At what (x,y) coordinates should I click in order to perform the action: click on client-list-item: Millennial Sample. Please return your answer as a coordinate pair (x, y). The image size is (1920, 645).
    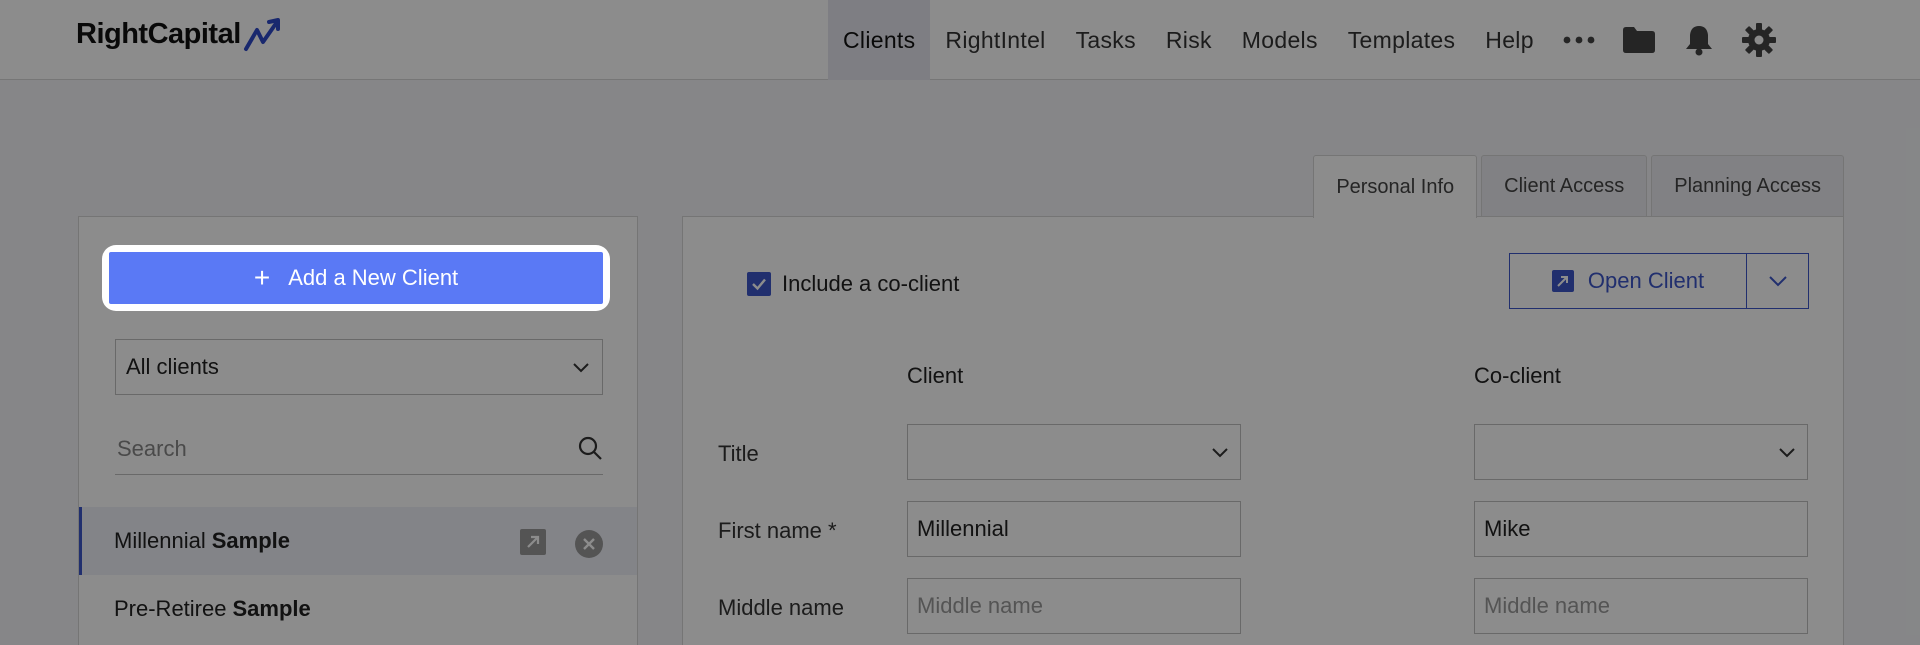
    Looking at the image, I should click on (358, 541).